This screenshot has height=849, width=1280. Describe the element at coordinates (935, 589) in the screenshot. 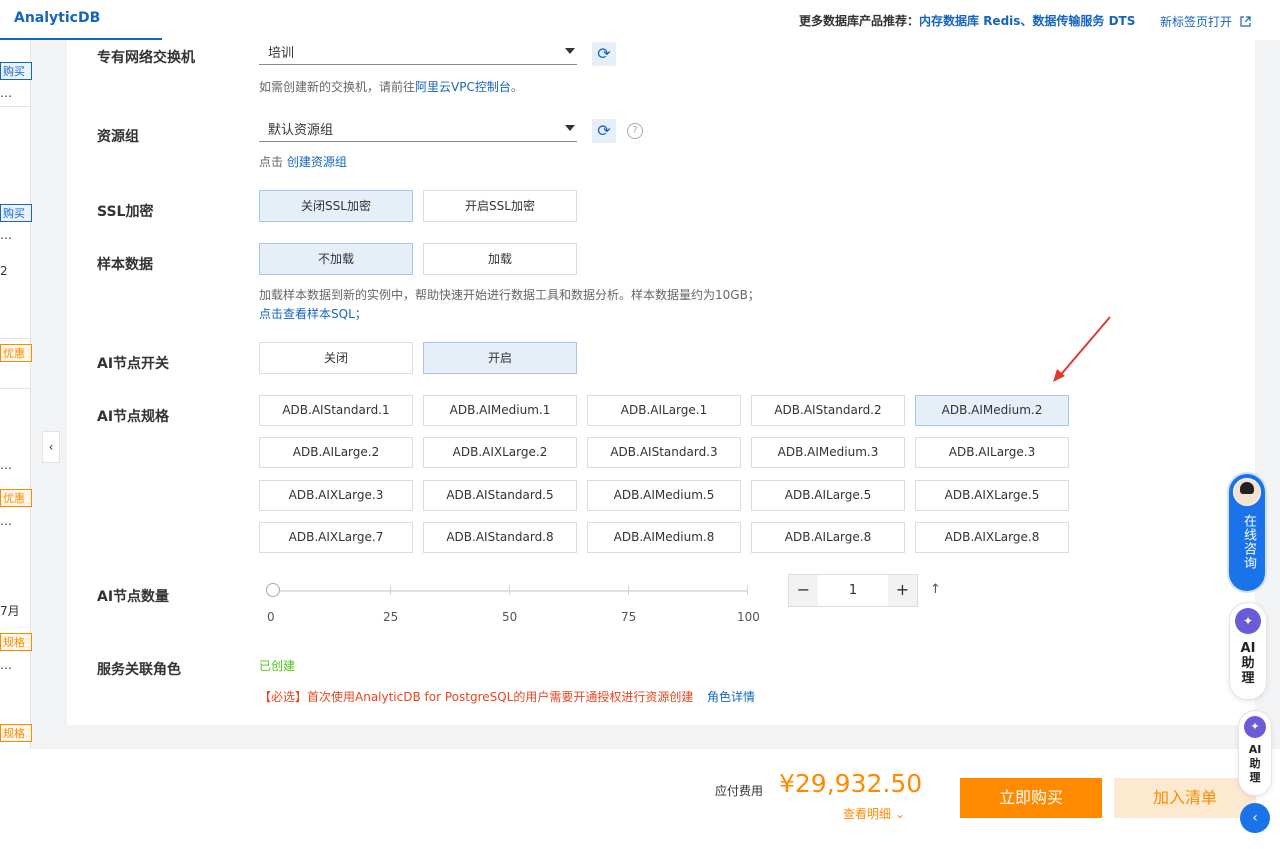

I see `arrow-up-icon: ↑` at that location.